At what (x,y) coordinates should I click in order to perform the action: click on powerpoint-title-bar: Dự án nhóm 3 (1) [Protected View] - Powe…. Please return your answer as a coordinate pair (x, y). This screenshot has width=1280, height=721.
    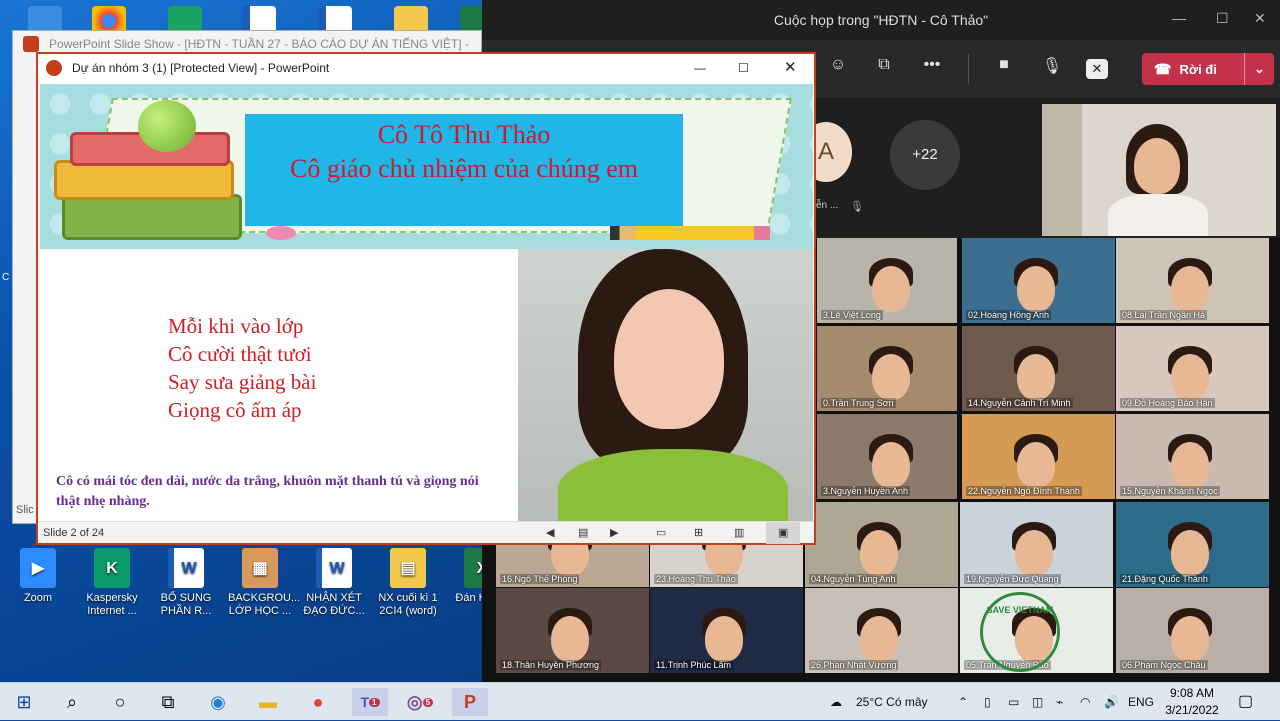
    Looking at the image, I should click on (426, 68).